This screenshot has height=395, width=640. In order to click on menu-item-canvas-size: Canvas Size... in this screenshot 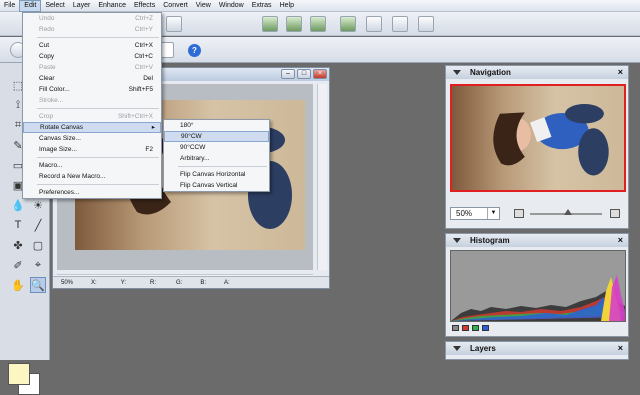, I will do `click(92, 138)`.